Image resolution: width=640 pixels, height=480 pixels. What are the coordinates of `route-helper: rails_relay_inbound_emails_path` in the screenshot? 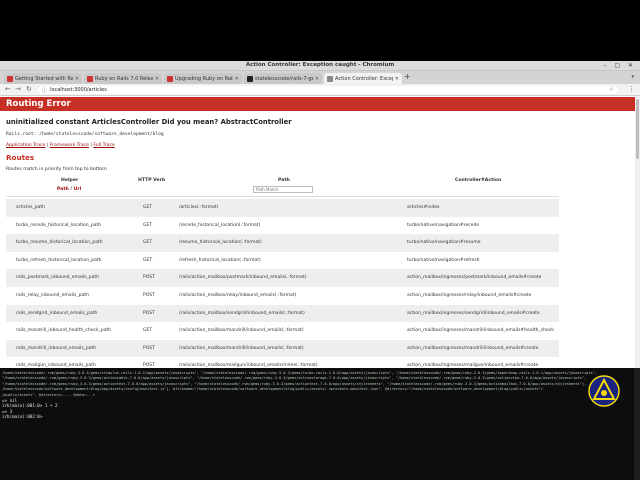 It's located at (52, 295).